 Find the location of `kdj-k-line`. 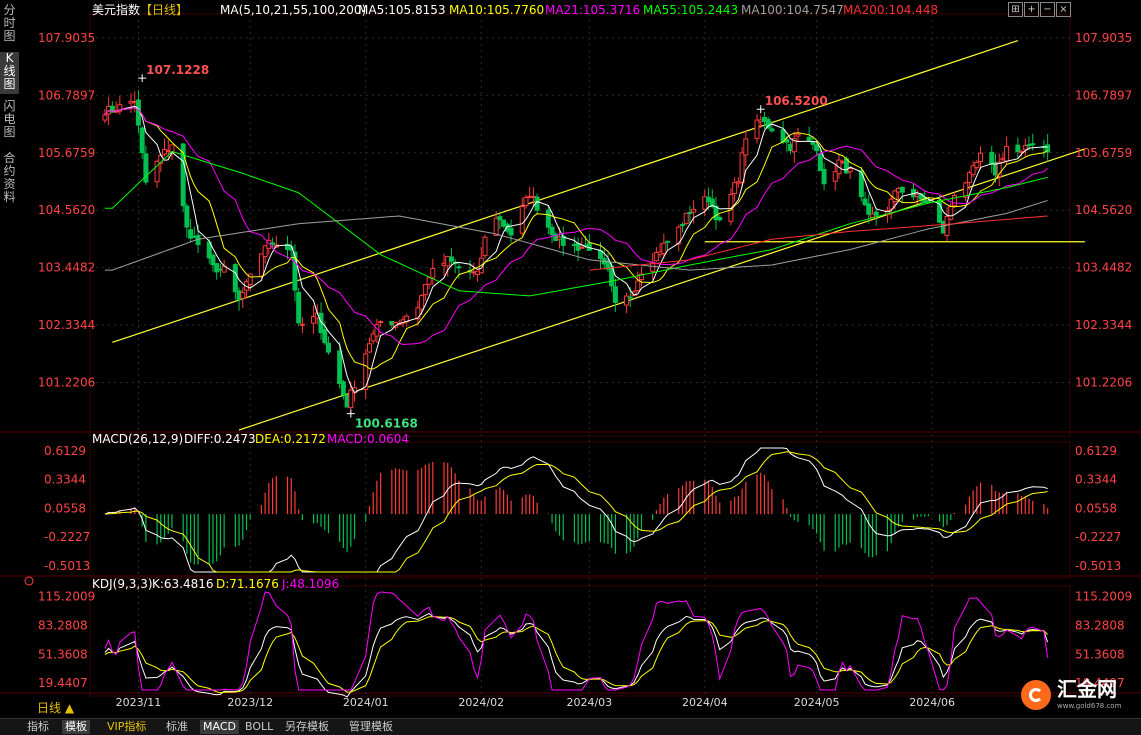

kdj-k-line is located at coordinates (576, 655).